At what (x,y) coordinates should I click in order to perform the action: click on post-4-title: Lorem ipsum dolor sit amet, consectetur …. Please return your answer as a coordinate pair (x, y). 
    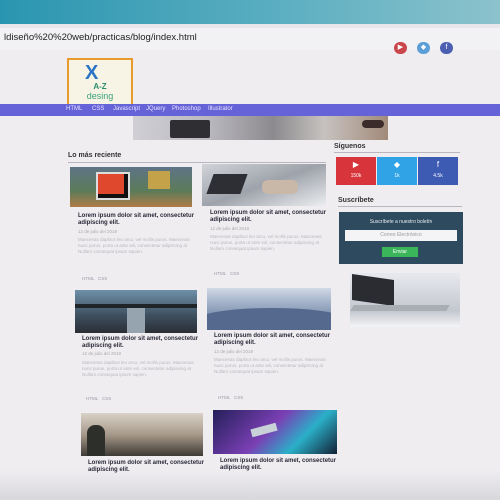
    Looking at the image, I should click on (274, 340).